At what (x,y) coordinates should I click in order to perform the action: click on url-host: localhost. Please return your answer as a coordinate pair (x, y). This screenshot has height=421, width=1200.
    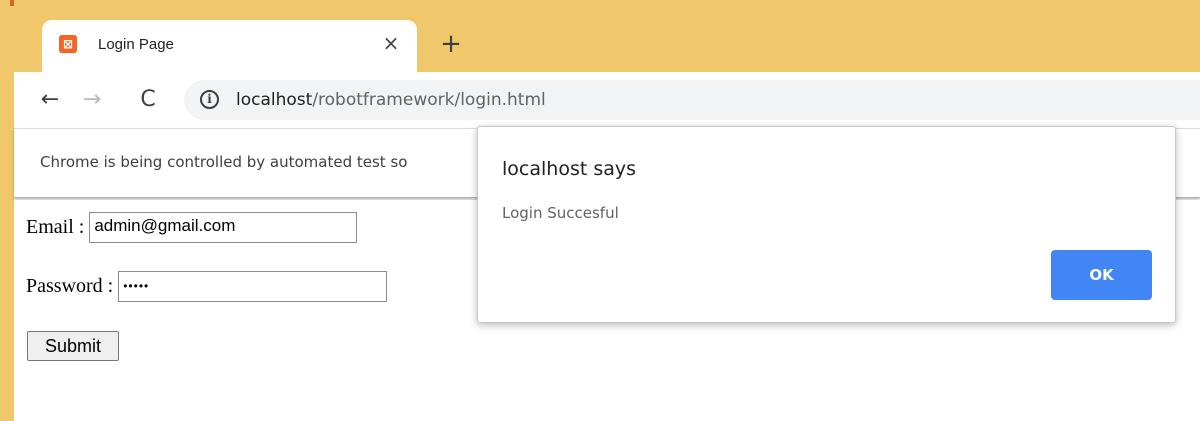
    Looking at the image, I should click on (274, 100).